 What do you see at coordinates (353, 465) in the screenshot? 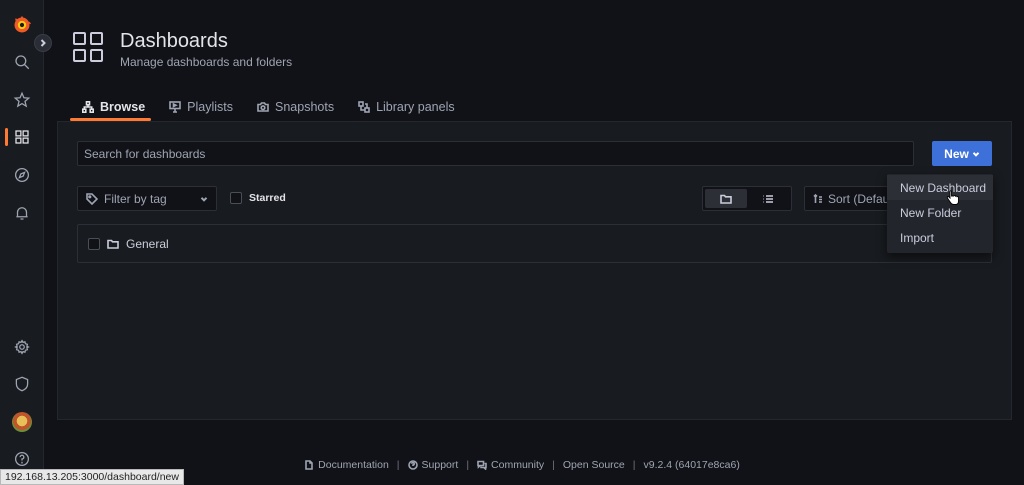
I see `documentation-label: Documentation` at bounding box center [353, 465].